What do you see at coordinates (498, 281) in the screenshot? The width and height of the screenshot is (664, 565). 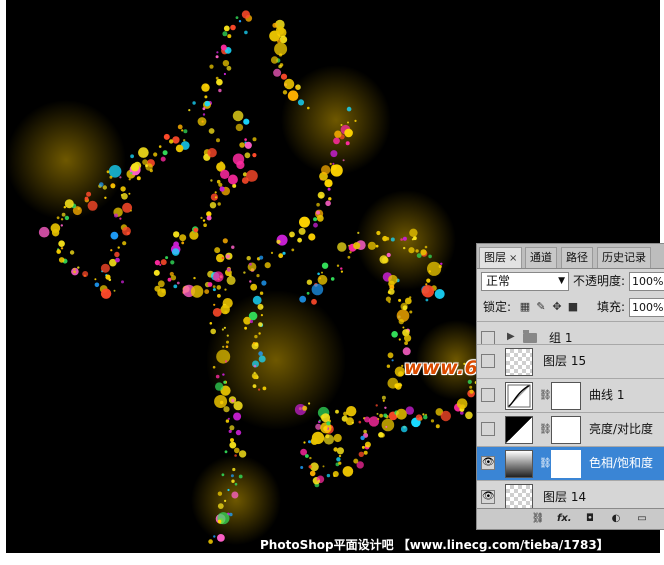 I see `blend-mode-value: 正常` at bounding box center [498, 281].